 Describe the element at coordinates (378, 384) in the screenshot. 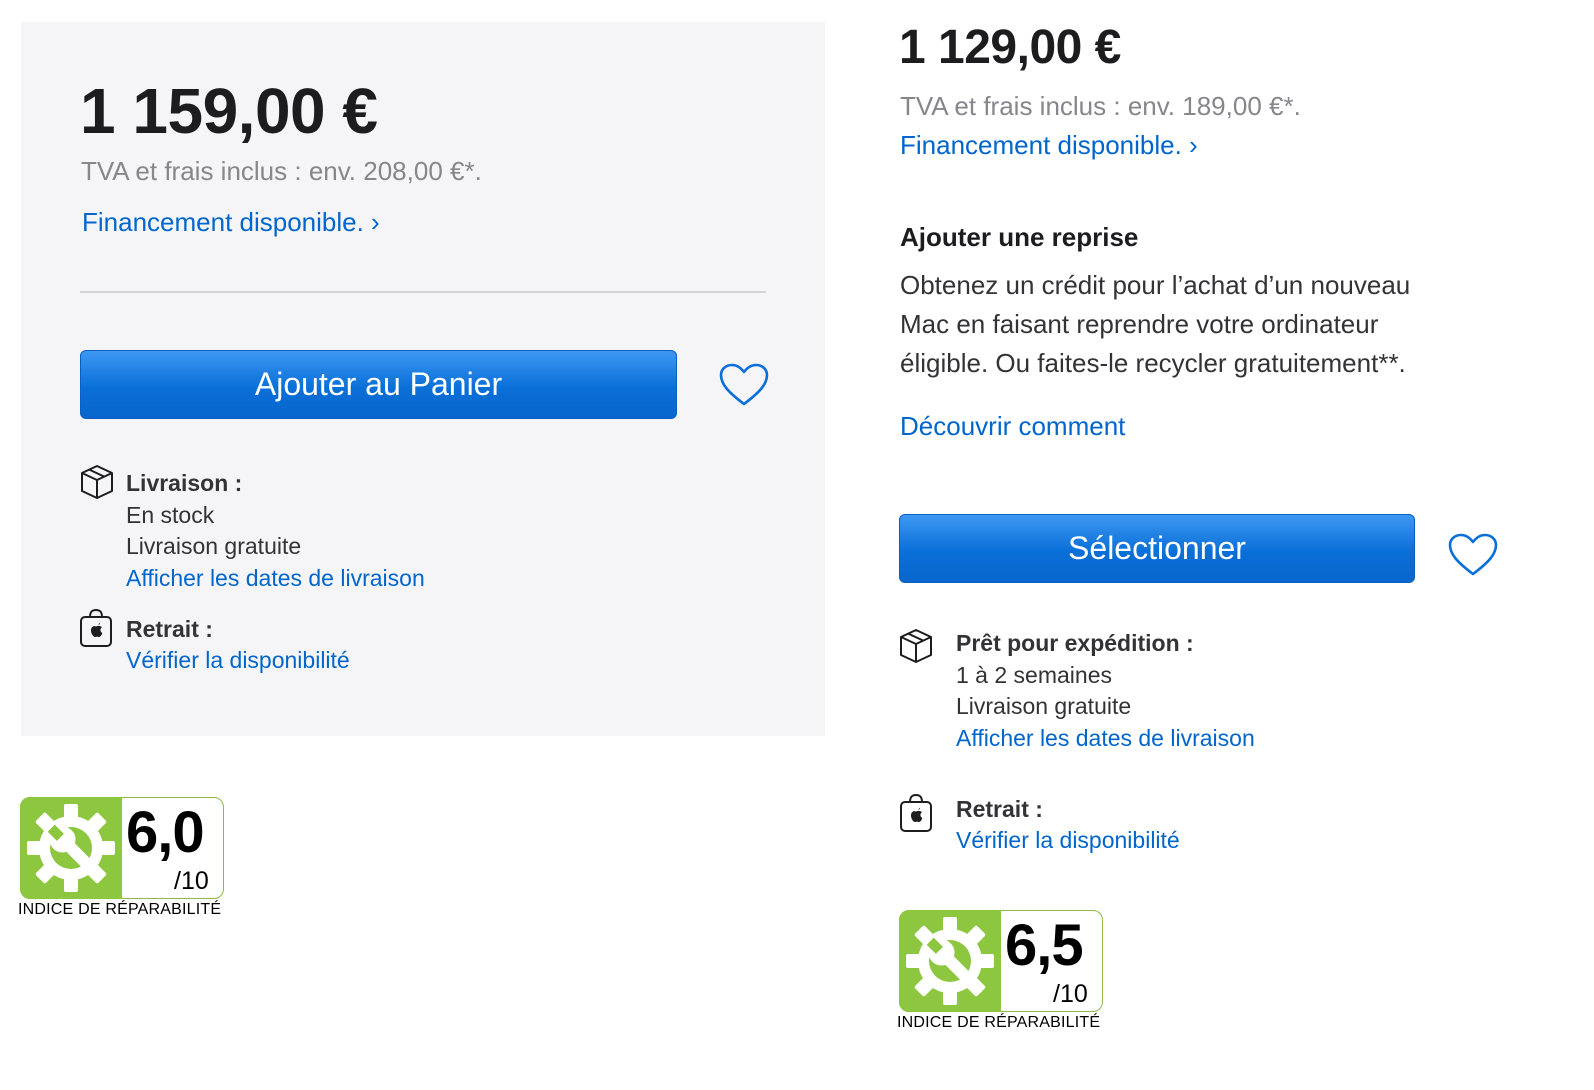

I see `add-to-cart-button: Ajouter au Panier` at that location.